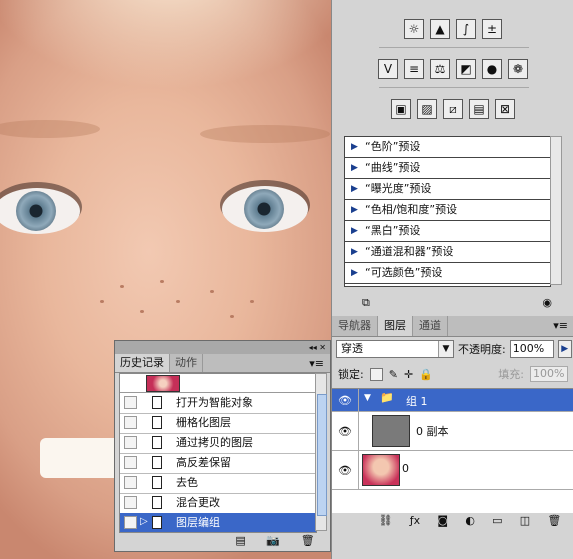 This screenshot has height=559, width=573. I want to click on gradient-map-icon: ▤, so click(479, 109).